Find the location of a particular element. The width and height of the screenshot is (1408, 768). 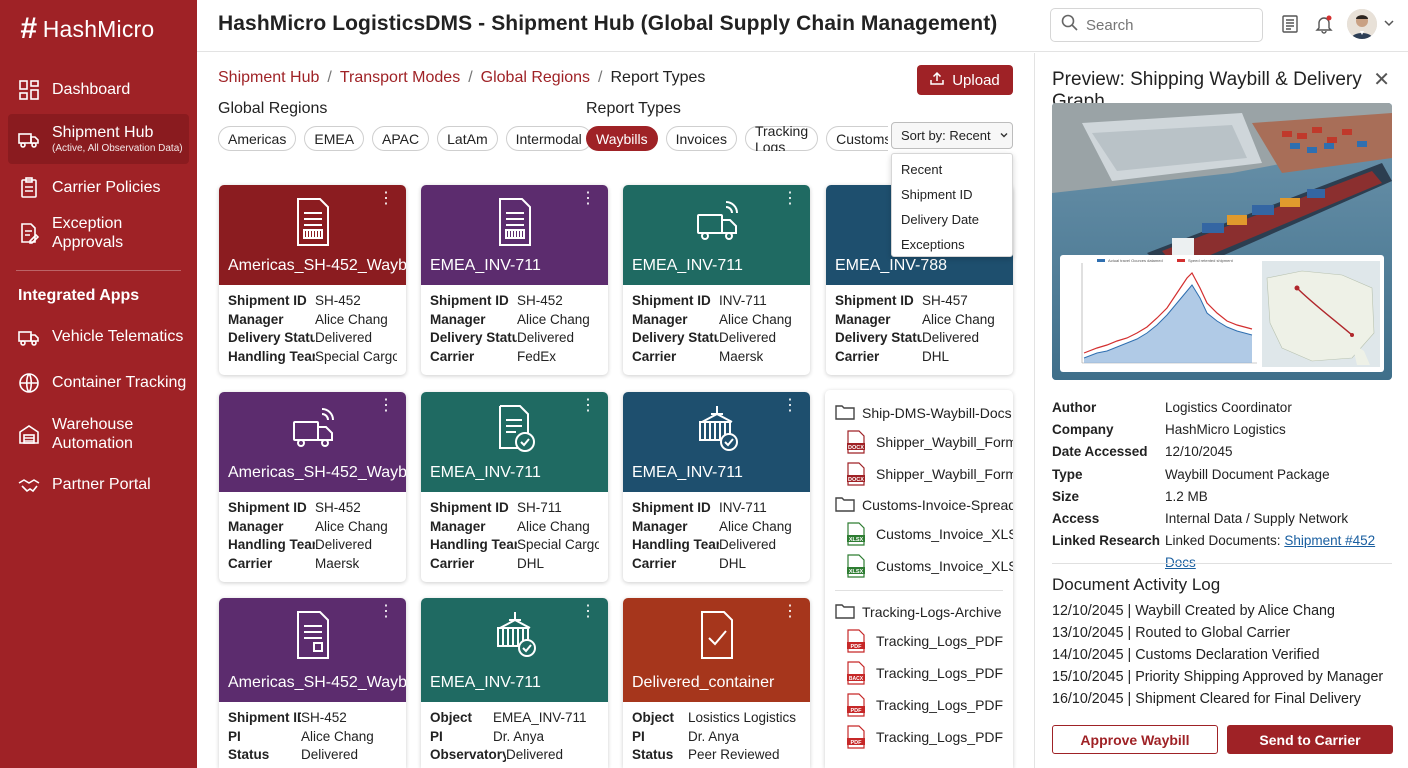

sort-option-exceptions: Exceptions is located at coordinates (952, 244).